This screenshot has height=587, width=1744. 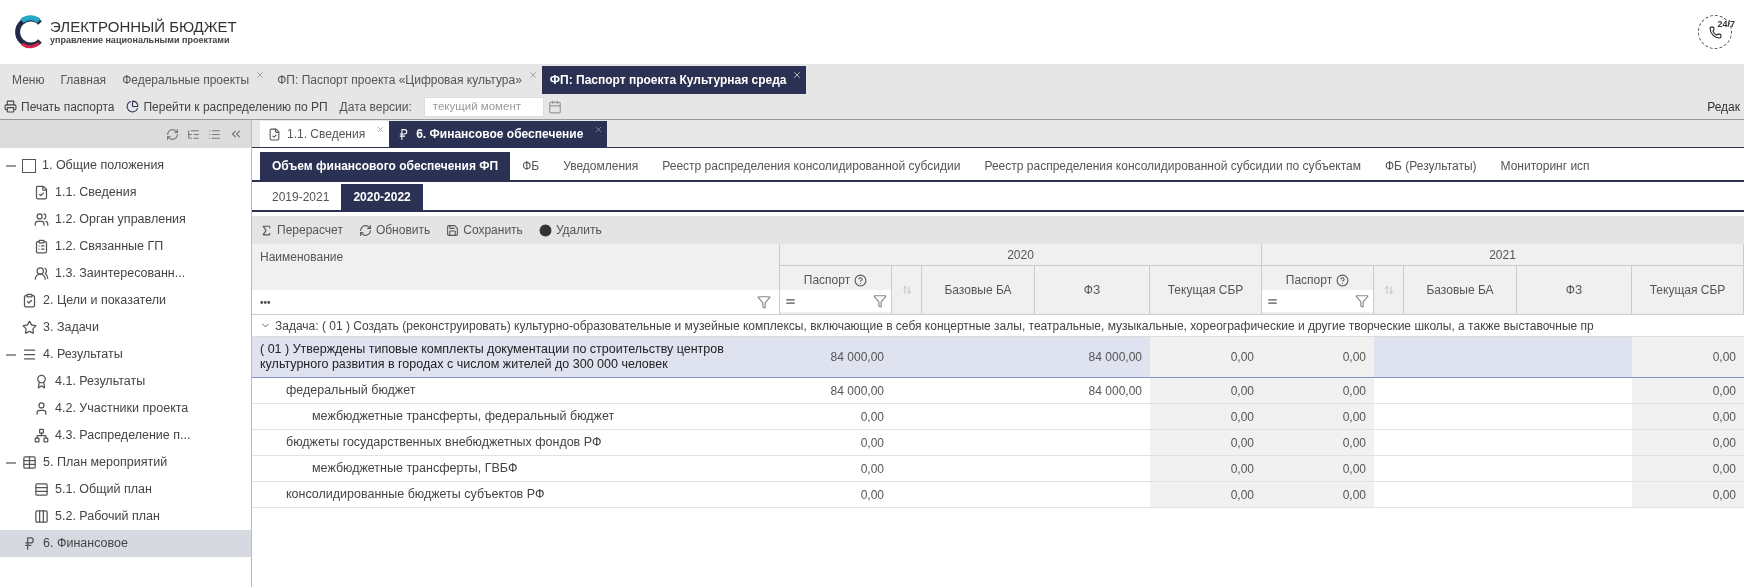 What do you see at coordinates (998, 469) in the screenshot?
I see `table-row: межбюджетные трансферты, ГВБФ 0,00 0,00 0,00 0,00` at bounding box center [998, 469].